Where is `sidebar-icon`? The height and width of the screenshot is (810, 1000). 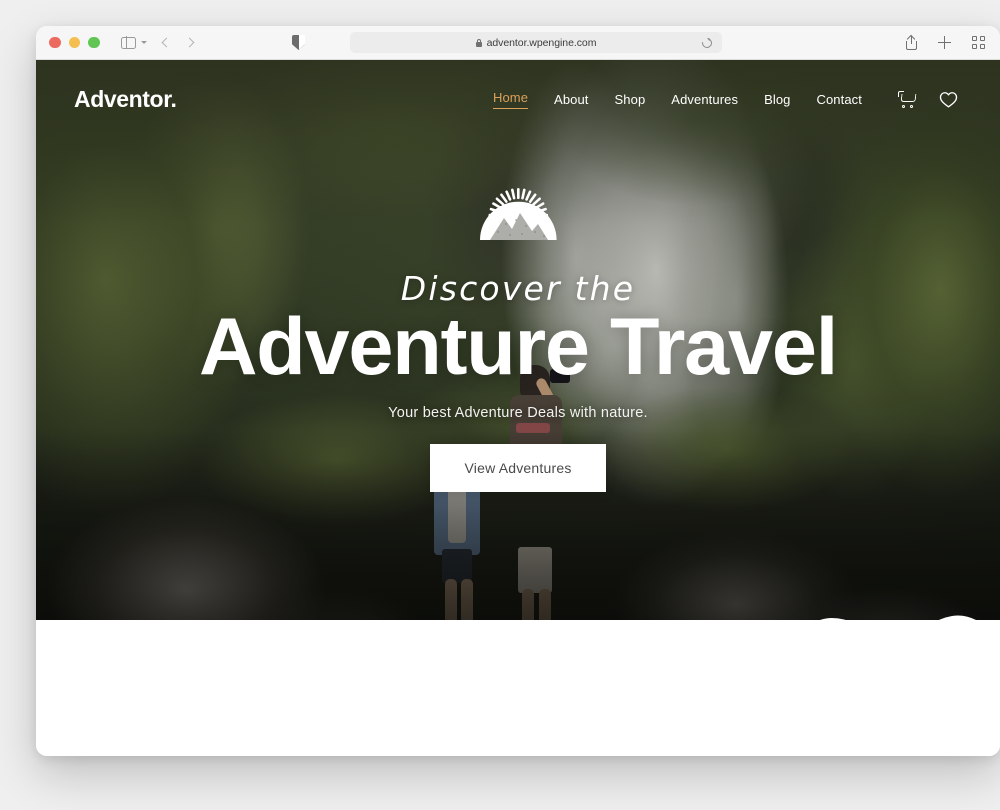 sidebar-icon is located at coordinates (128, 42).